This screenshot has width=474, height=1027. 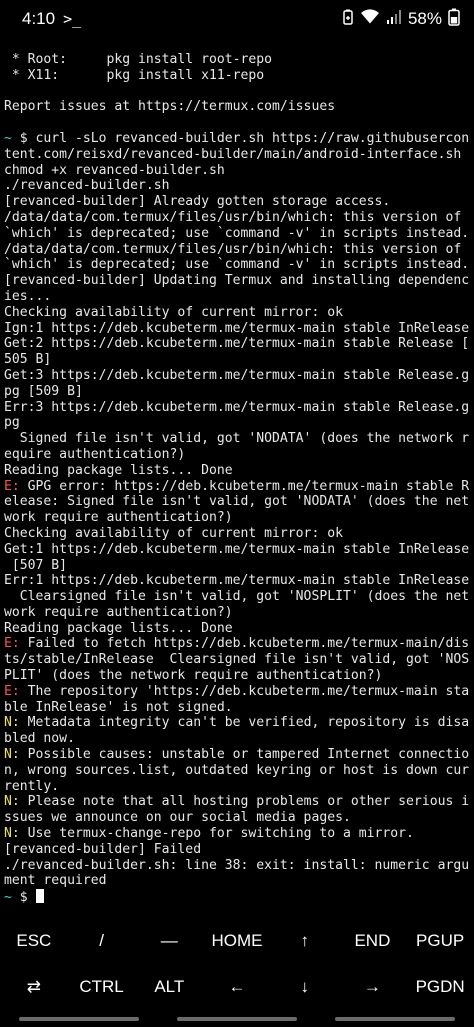 I want to click on navigation-bar, so click(x=237, y=1018).